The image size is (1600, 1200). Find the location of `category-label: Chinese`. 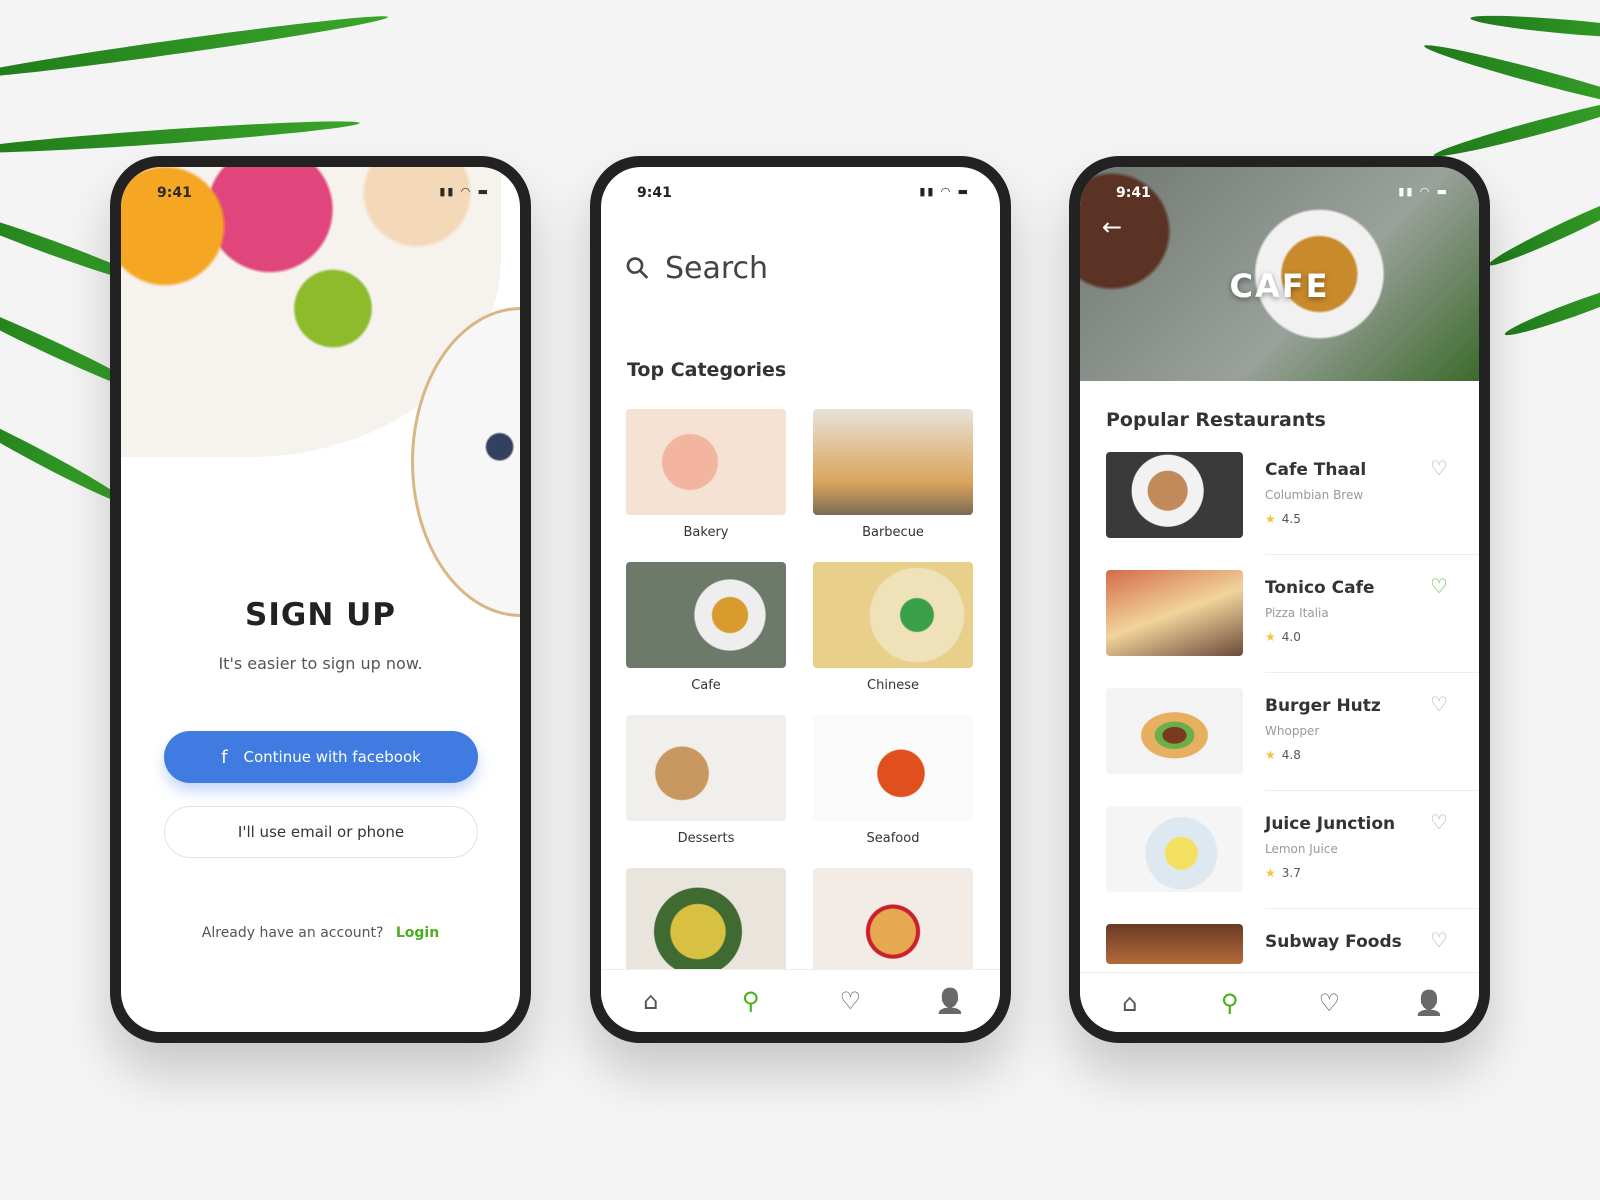

category-label: Chinese is located at coordinates (893, 685).